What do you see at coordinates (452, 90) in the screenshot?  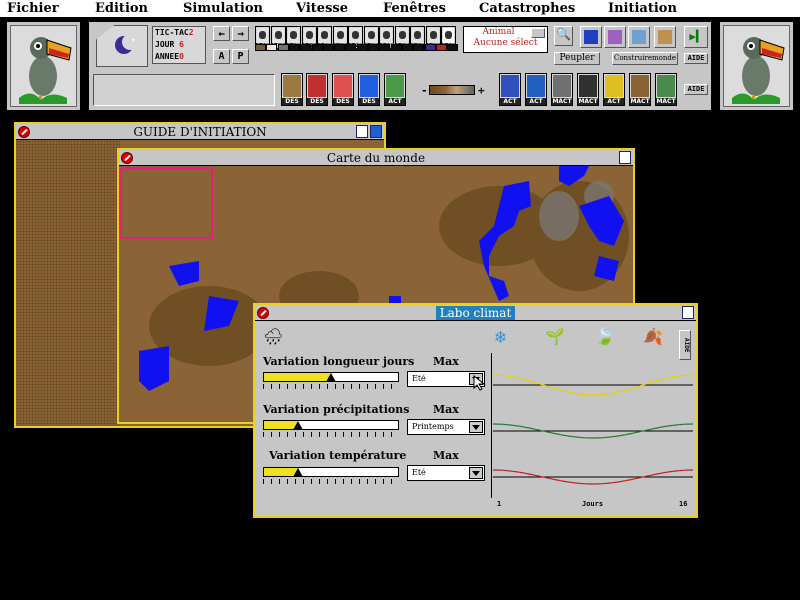 I see `terrain-height-slider` at bounding box center [452, 90].